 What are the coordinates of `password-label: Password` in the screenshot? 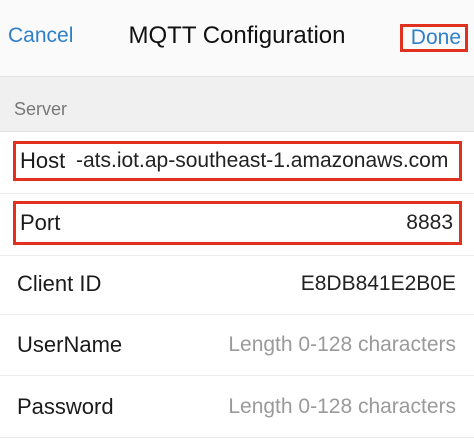 It's located at (65, 406).